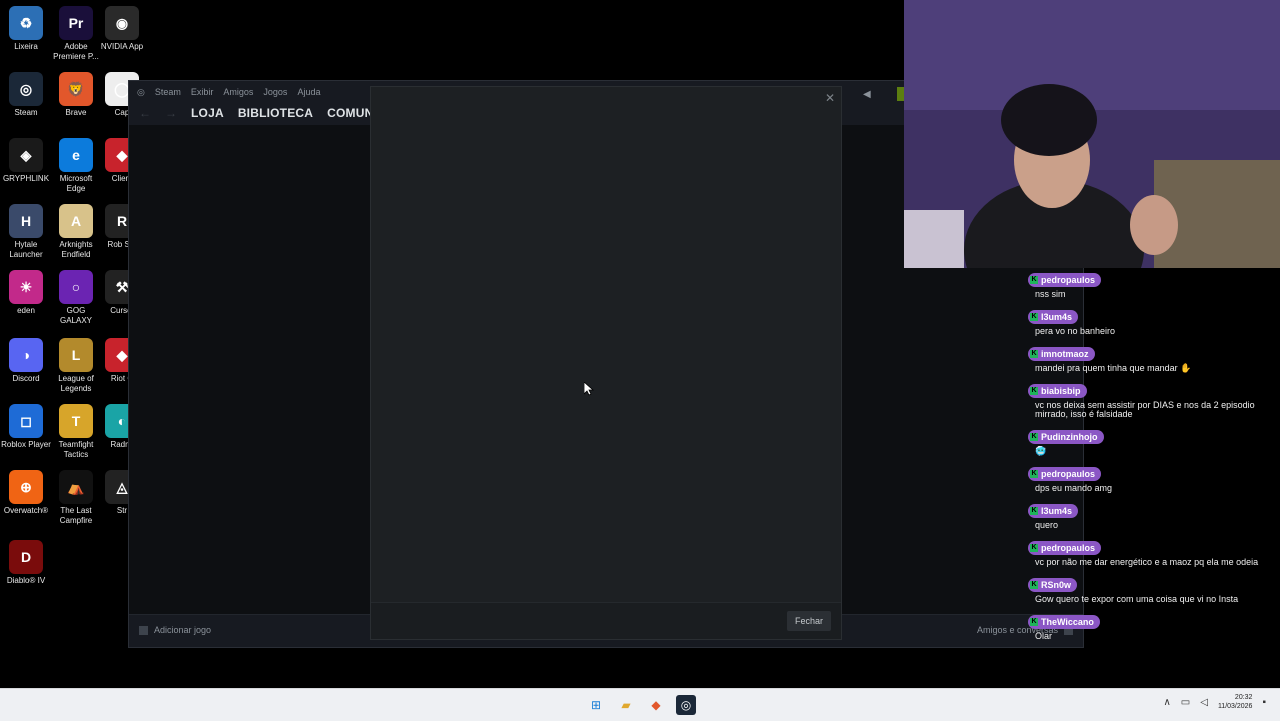 The height and width of the screenshot is (721, 1280). Describe the element at coordinates (1153, 625) in the screenshot. I see `chat-message: K TheWiccano Olar` at that location.